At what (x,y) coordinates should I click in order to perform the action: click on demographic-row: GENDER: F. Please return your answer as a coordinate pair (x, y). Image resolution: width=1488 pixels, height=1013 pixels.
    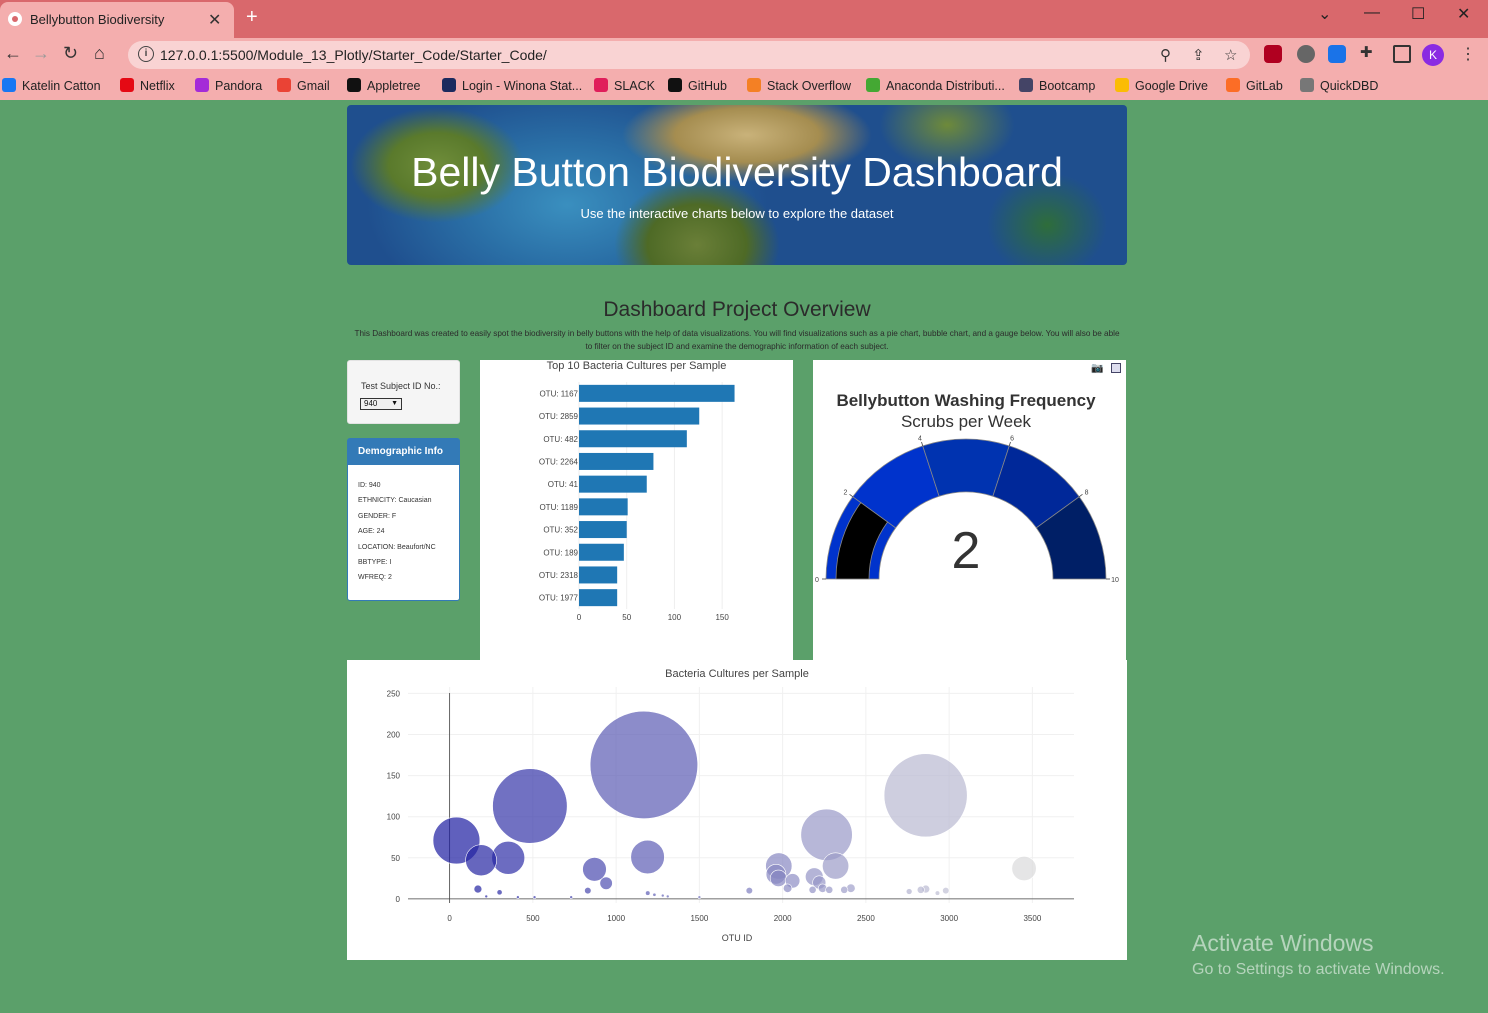
    Looking at the image, I should click on (377, 516).